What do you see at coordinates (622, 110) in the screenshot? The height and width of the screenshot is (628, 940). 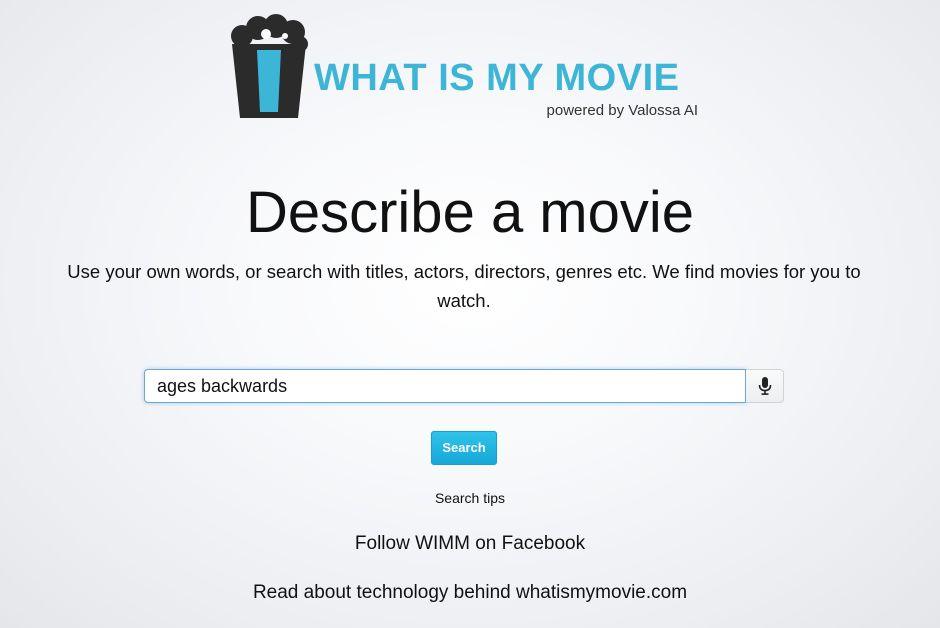 I see `logo-subtitle: powered by Valossa AI` at bounding box center [622, 110].